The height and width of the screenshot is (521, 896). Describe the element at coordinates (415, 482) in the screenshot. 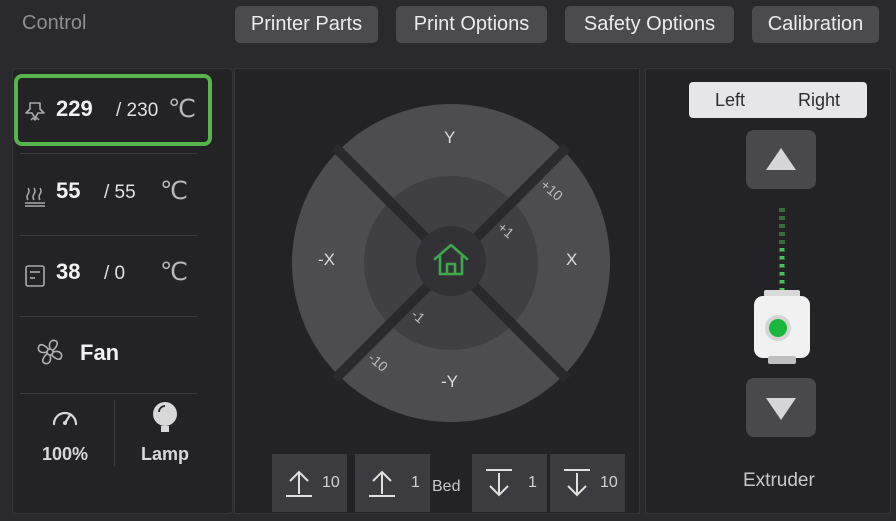

I see `bed-up-1-label: 1` at that location.